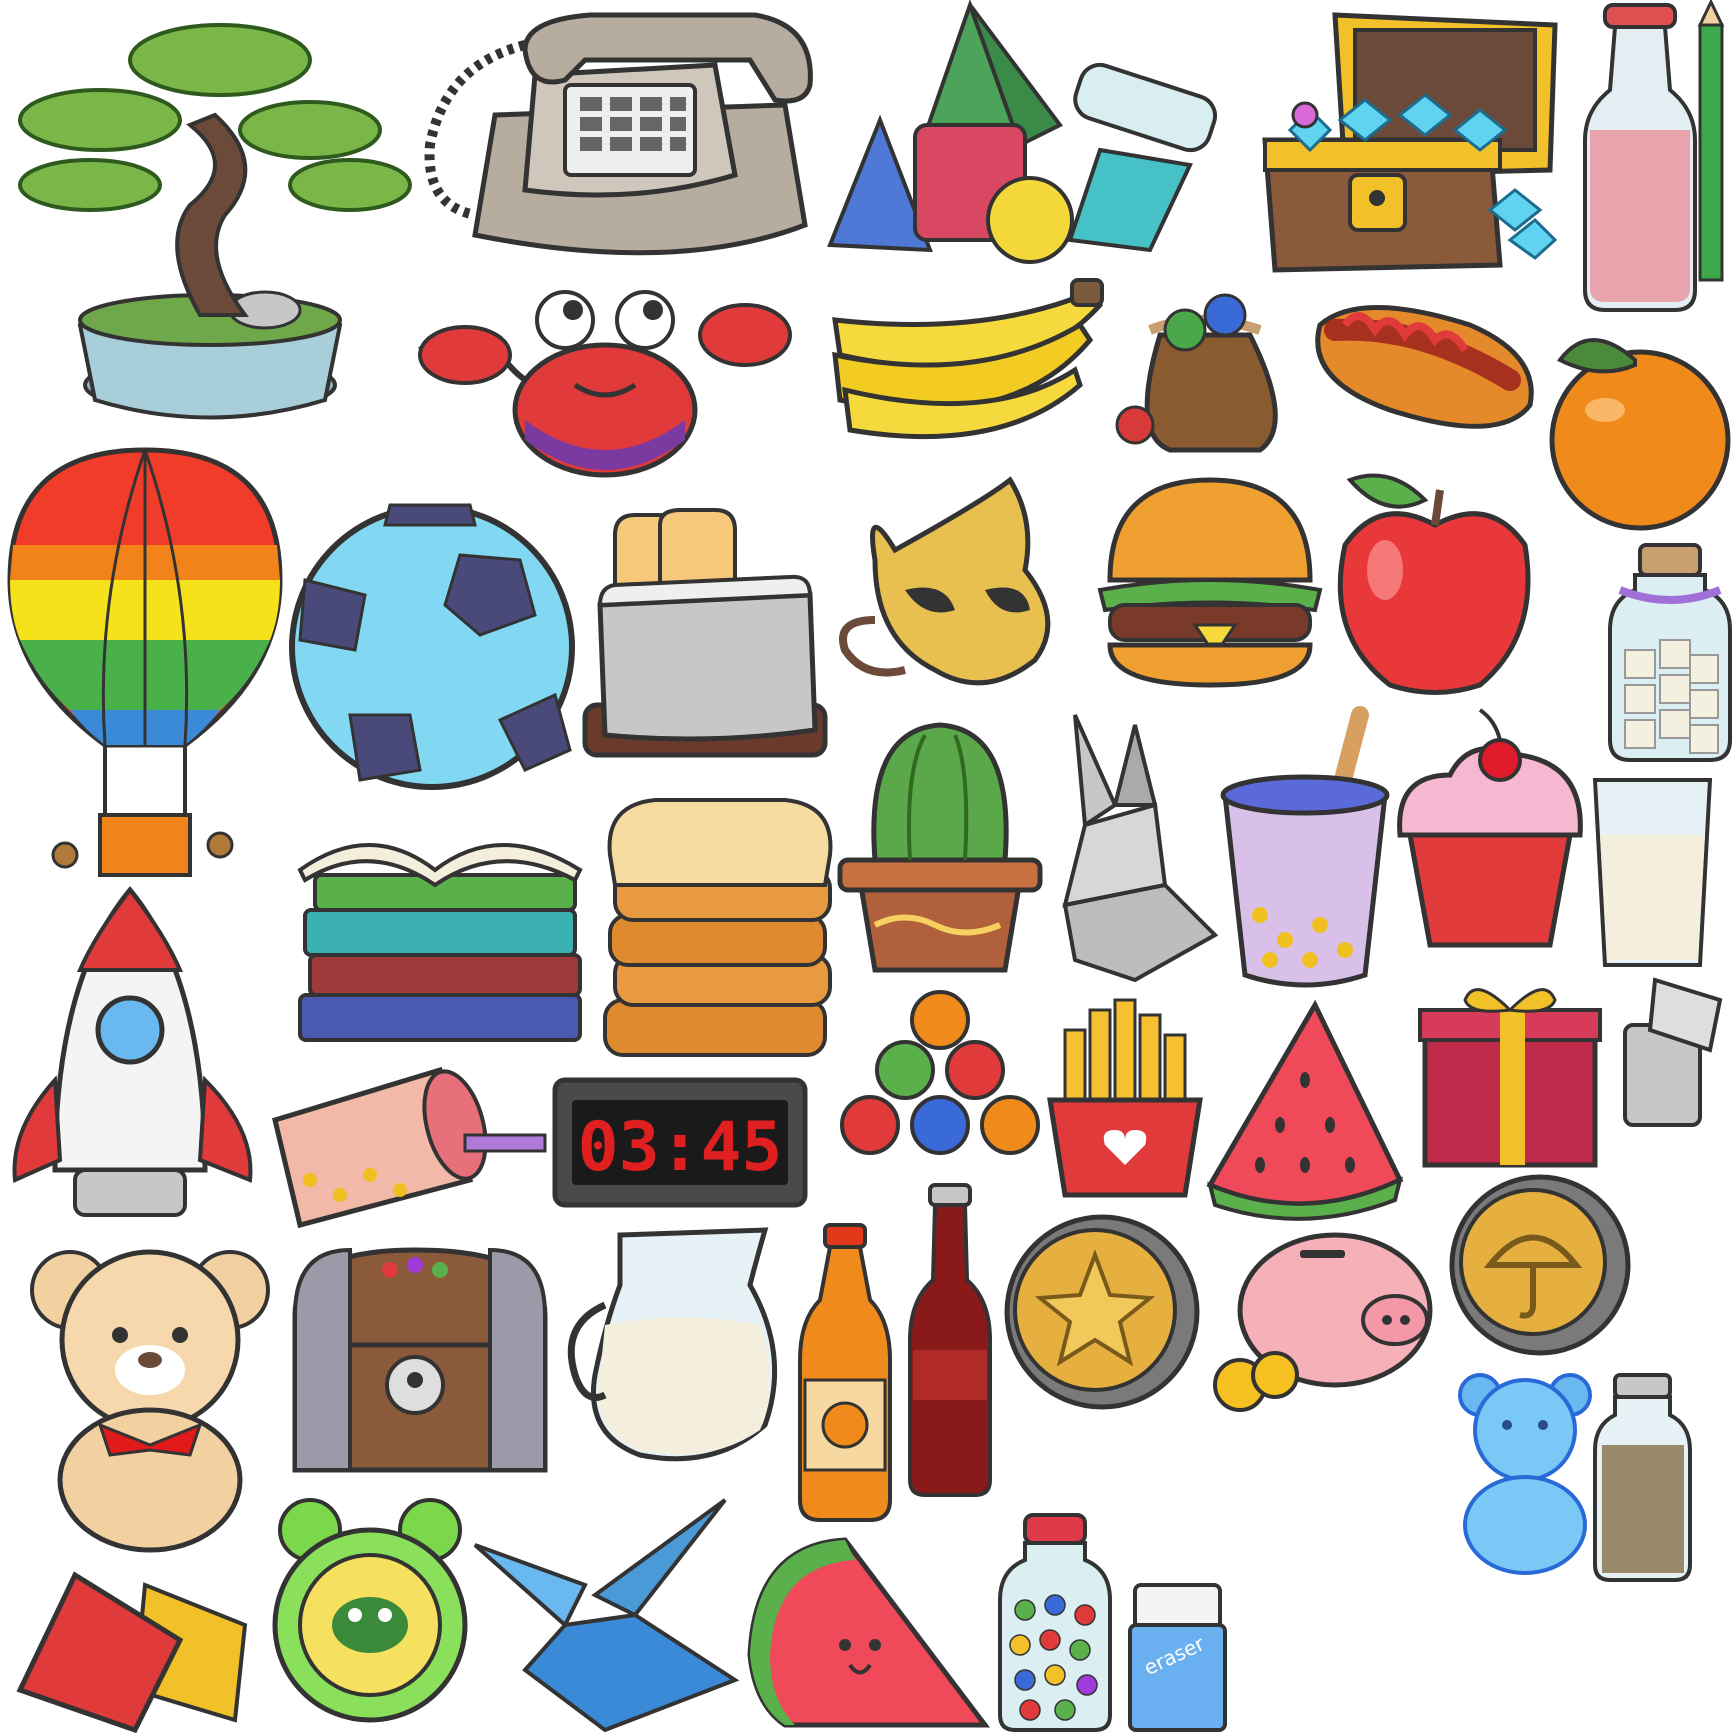 Image resolution: width=1736 pixels, height=1736 pixels. Describe the element at coordinates (1642, 1477) in the screenshot. I see `coin-jar-icon` at that location.